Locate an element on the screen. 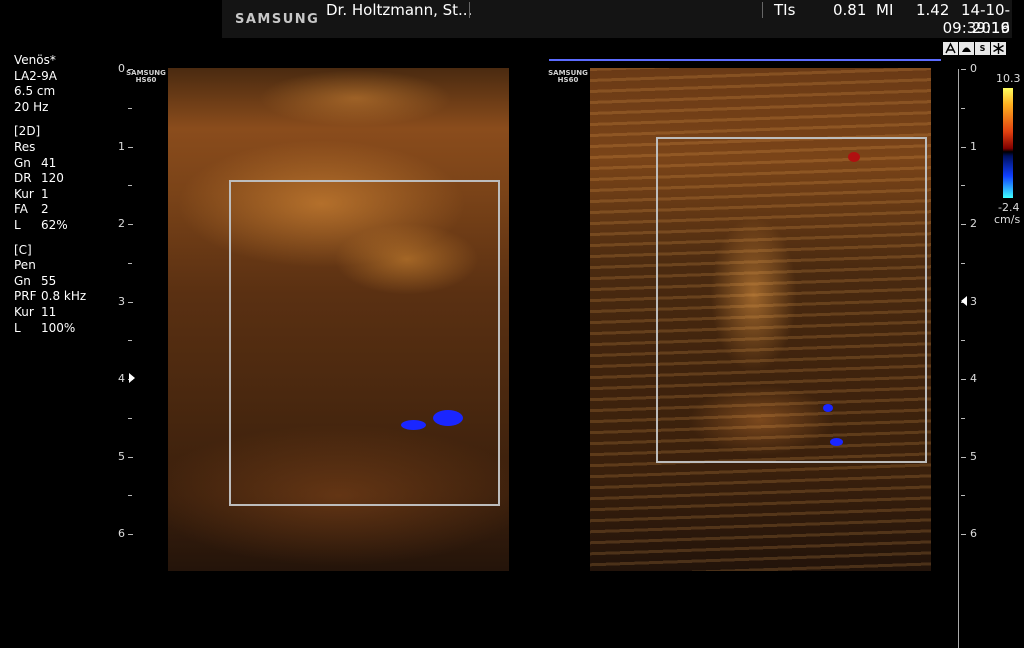 This screenshot has width=1024, height=648. param-row: Kur 11 is located at coordinates (35, 311).